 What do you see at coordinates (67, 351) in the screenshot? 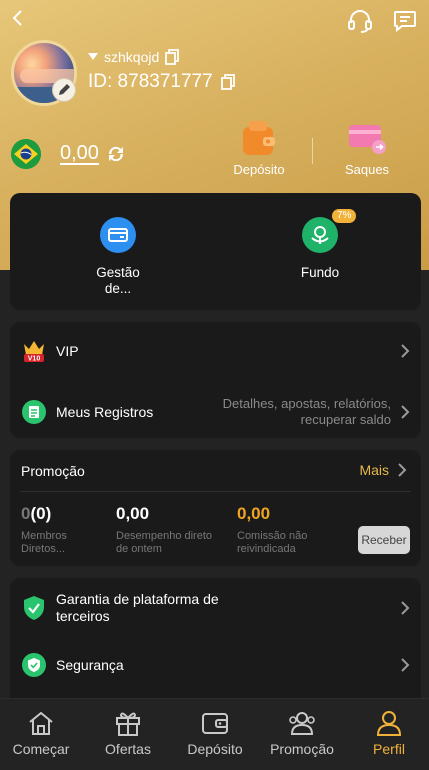
I see `vip-label: VIP` at bounding box center [67, 351].